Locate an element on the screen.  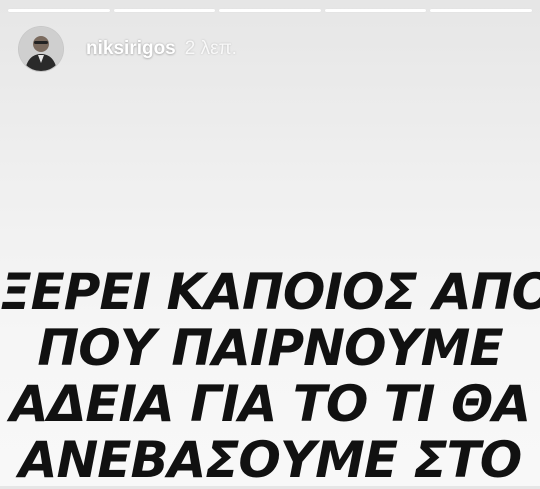
post-timestamp: 2 λεπ. is located at coordinates (210, 48).